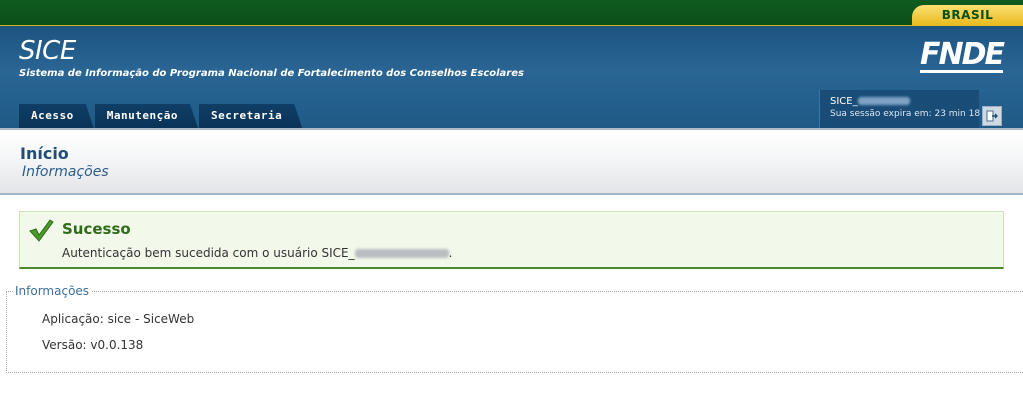  What do you see at coordinates (44, 153) in the screenshot?
I see `page-title: Início` at bounding box center [44, 153].